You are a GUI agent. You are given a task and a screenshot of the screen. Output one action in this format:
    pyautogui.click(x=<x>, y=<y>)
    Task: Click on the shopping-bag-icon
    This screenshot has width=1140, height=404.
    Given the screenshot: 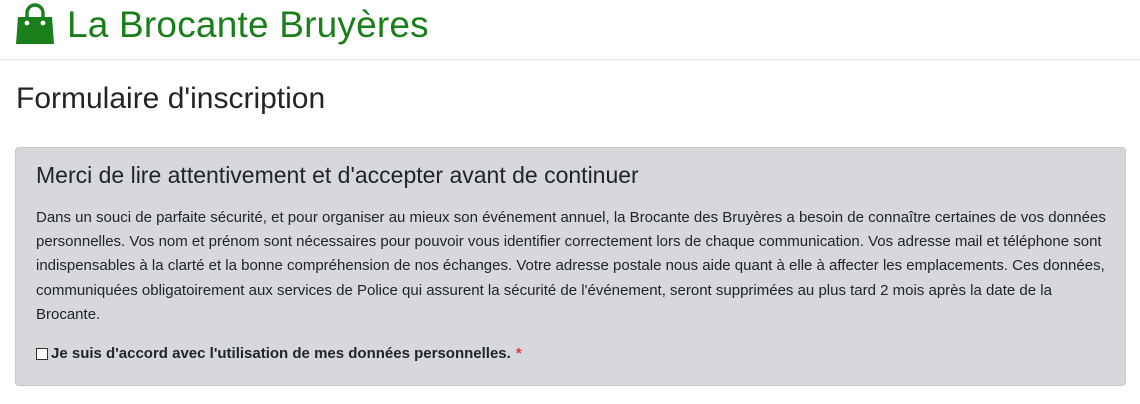 What is the action you would take?
    pyautogui.click(x=35, y=24)
    